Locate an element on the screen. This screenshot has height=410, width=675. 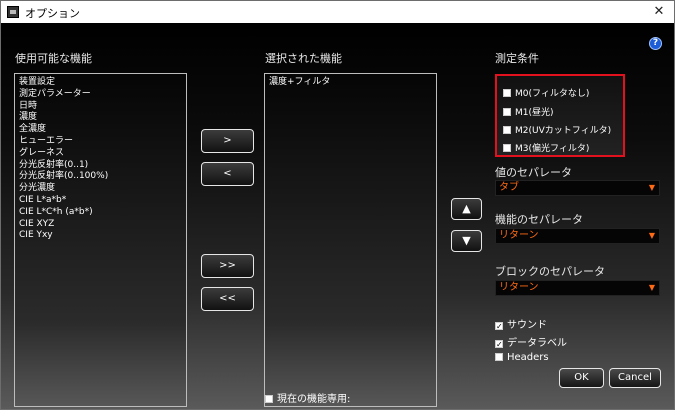
help-icon: ? is located at coordinates (655, 43).